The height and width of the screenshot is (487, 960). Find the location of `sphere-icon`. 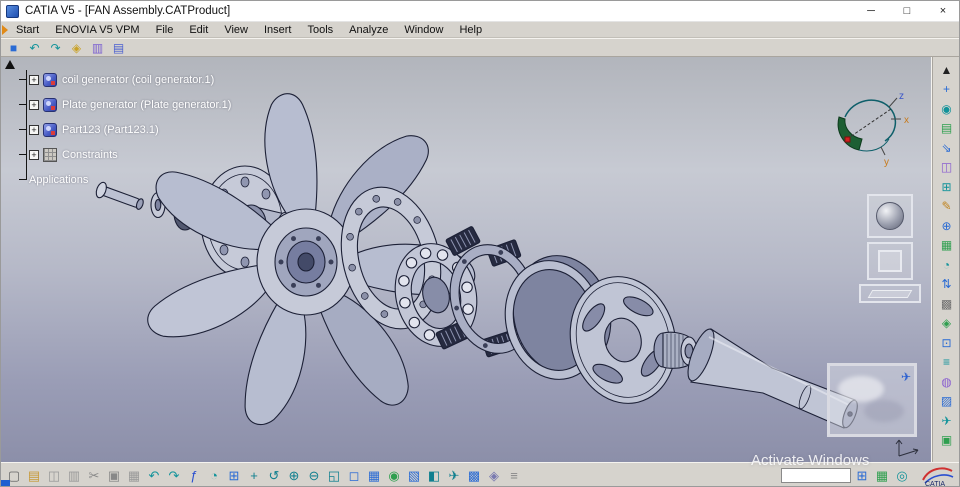

sphere-icon is located at coordinates (890, 216).